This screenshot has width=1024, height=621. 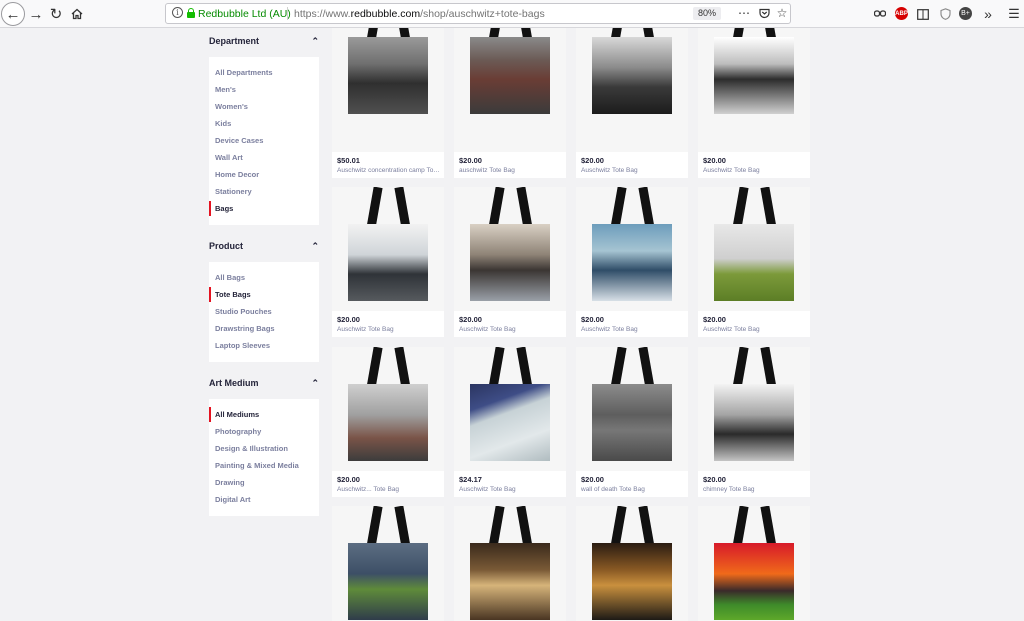 I want to click on product-card: $24.17 Auschwitz Tote Bag, so click(x=510, y=422).